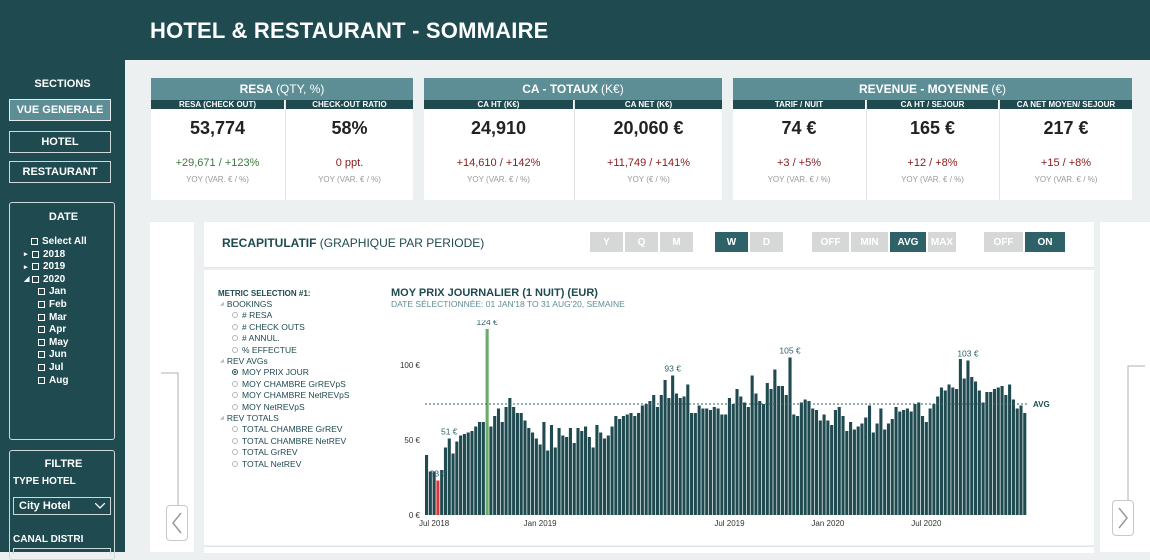 This screenshot has height=560, width=1150. I want to click on avg-button-min: MIN, so click(869, 242).